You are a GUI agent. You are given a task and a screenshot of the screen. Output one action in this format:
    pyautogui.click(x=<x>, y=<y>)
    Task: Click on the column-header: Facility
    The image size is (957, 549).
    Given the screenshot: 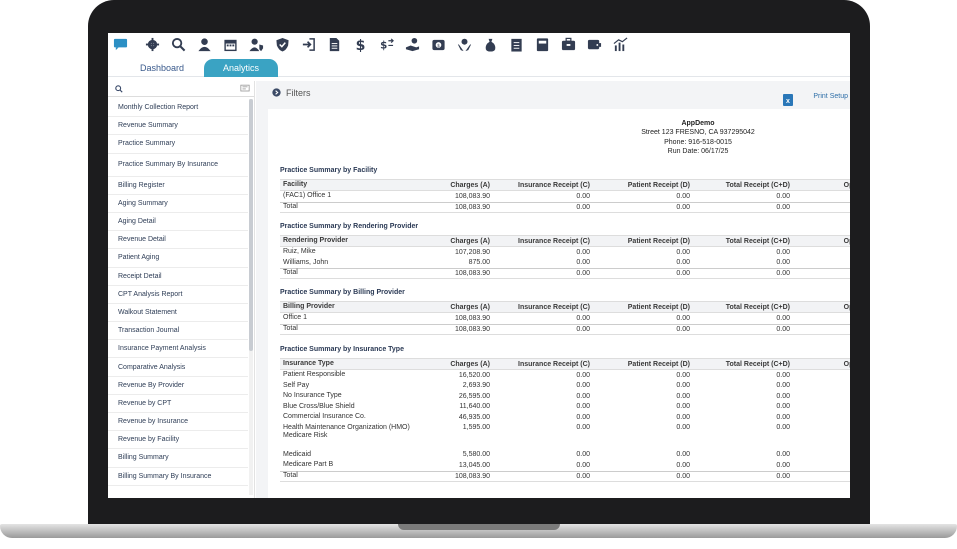 What is the action you would take?
    pyautogui.click(x=347, y=185)
    